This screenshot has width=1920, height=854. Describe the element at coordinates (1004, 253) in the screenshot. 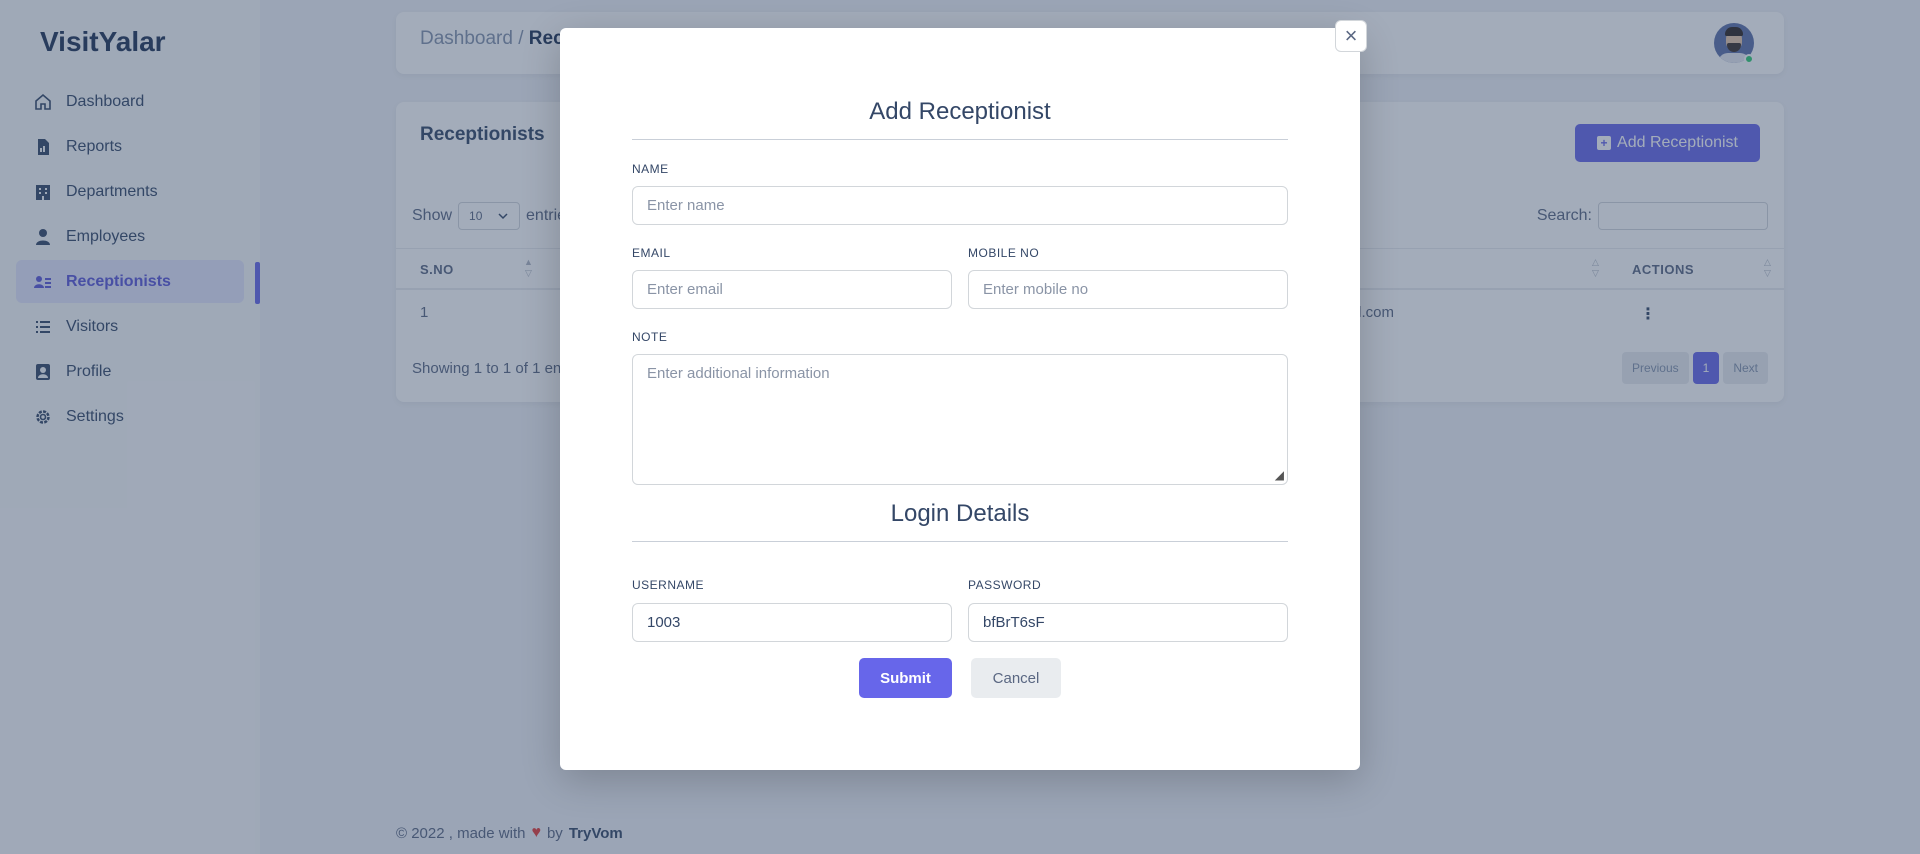

I see `mobile-label: MOBILE NO` at that location.